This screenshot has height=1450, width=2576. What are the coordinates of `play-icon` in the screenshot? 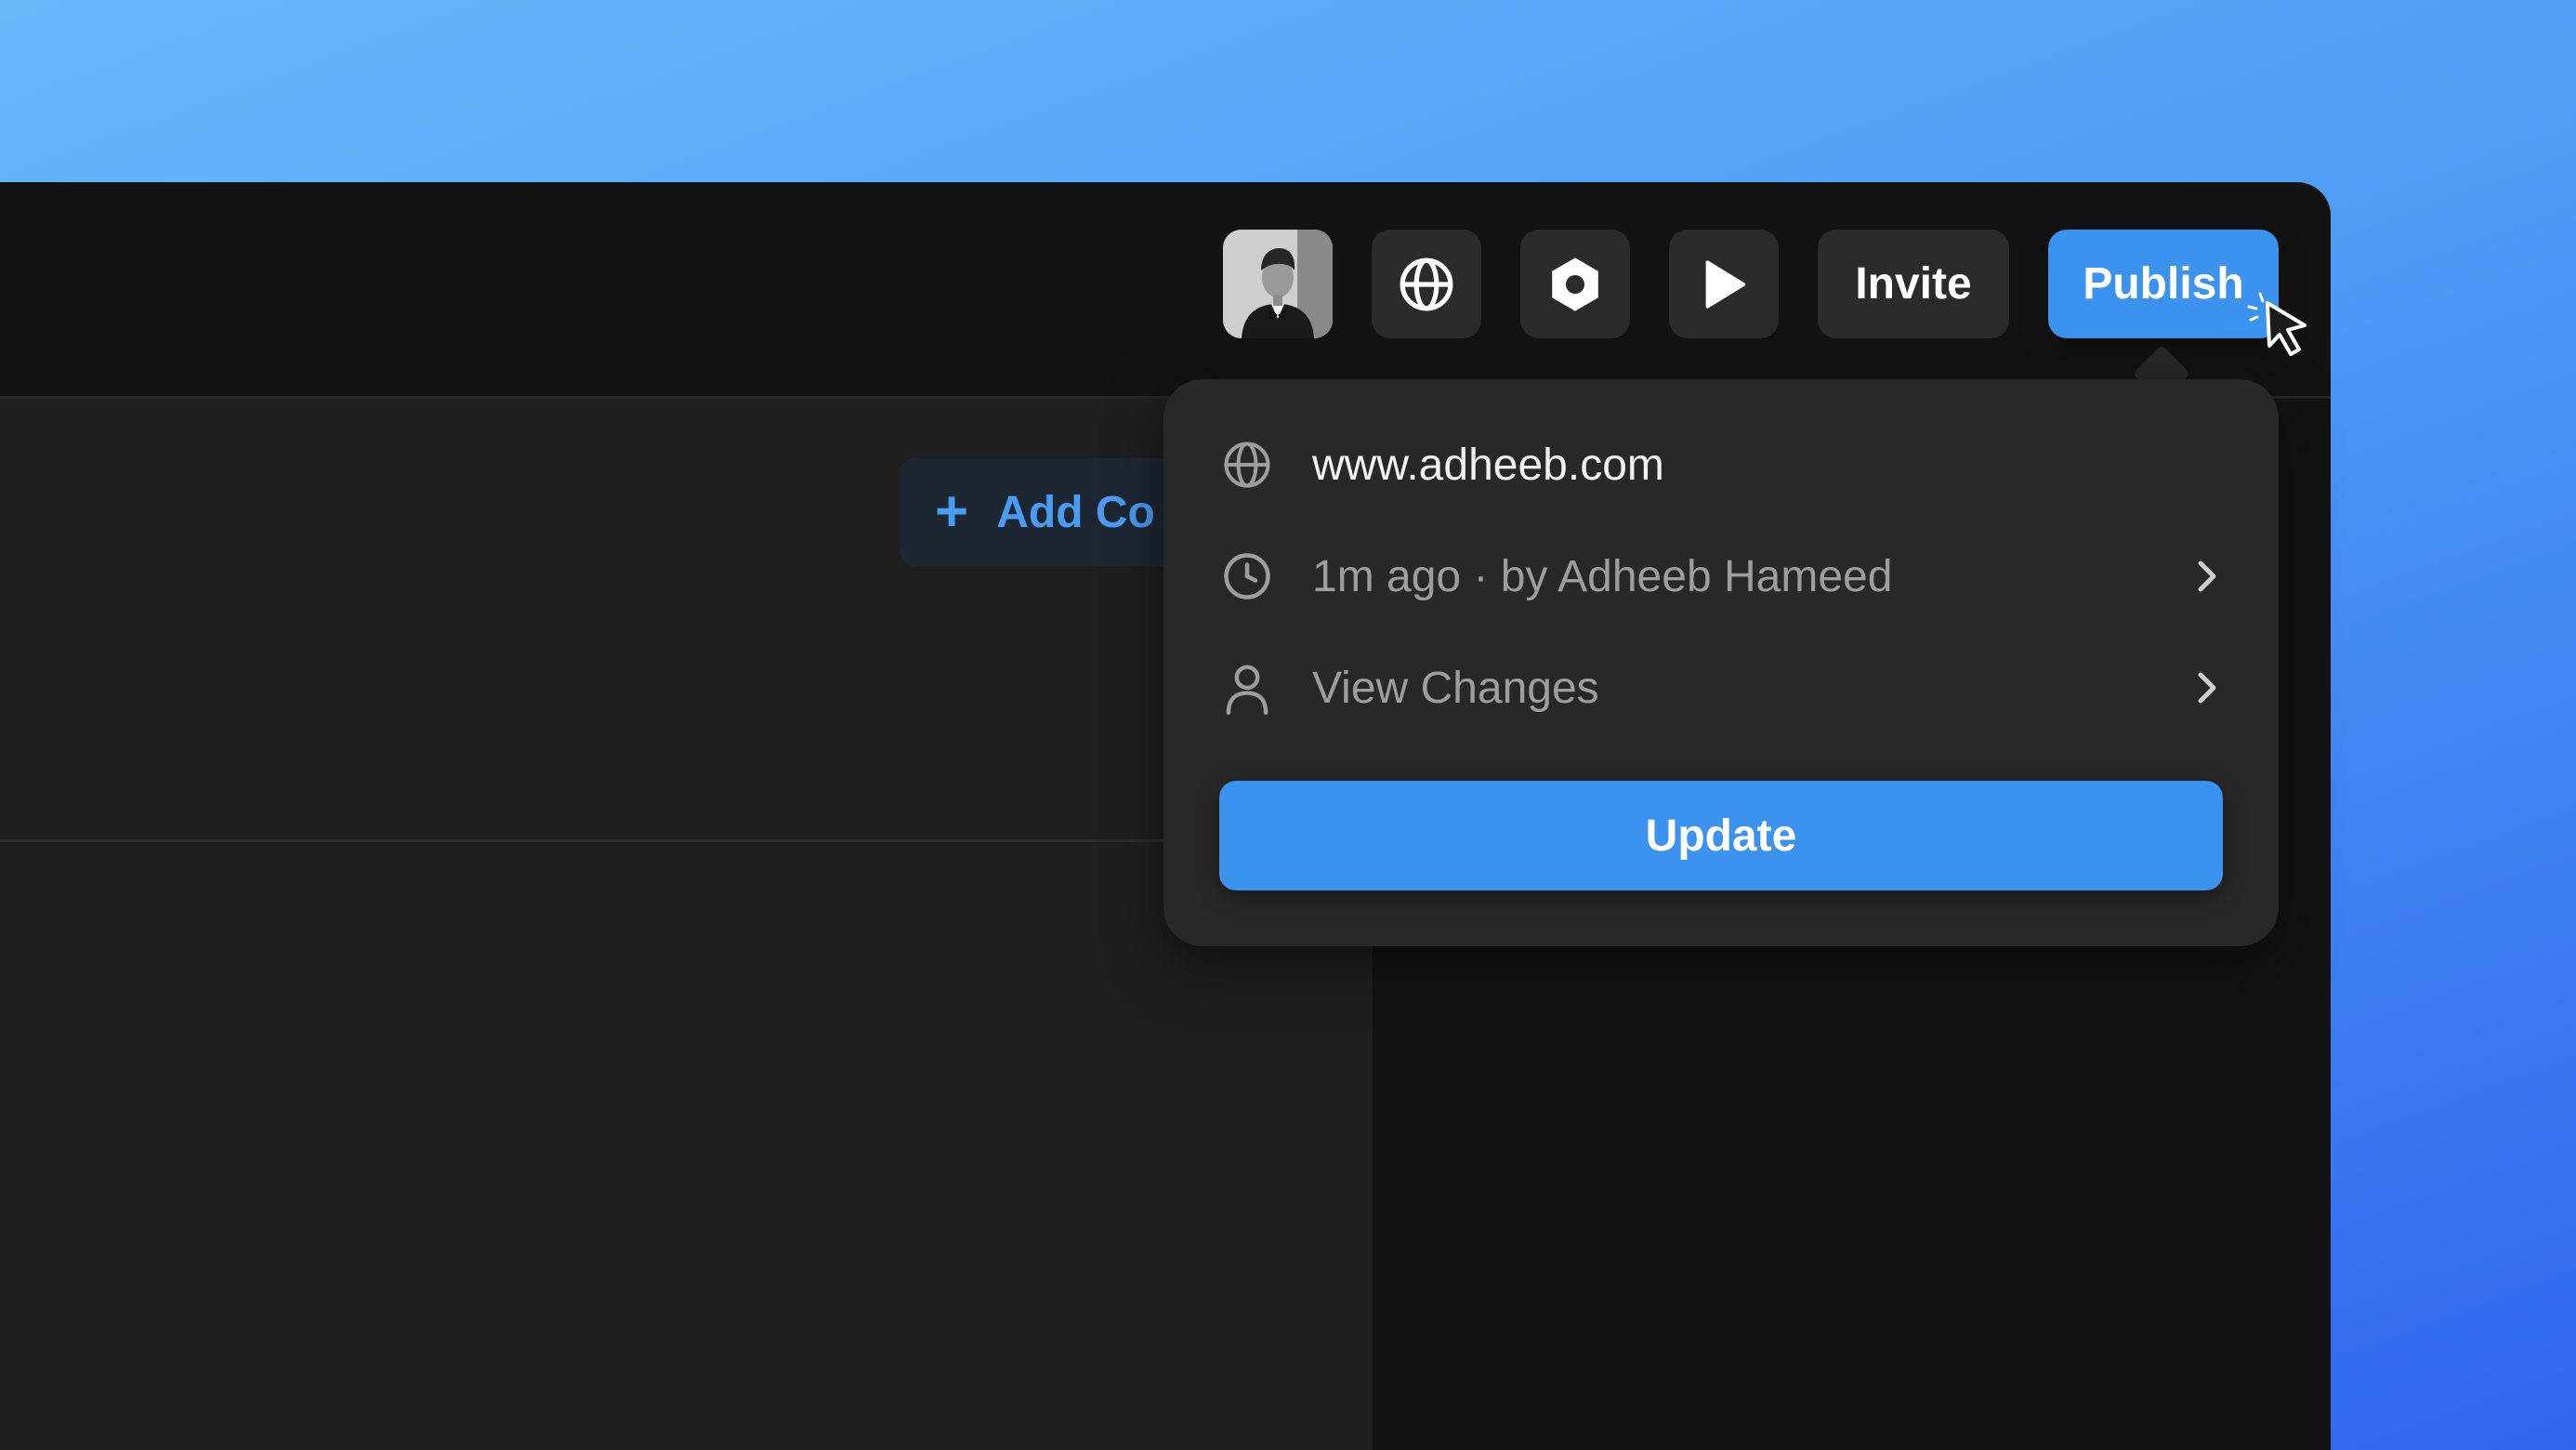 It's located at (1725, 284).